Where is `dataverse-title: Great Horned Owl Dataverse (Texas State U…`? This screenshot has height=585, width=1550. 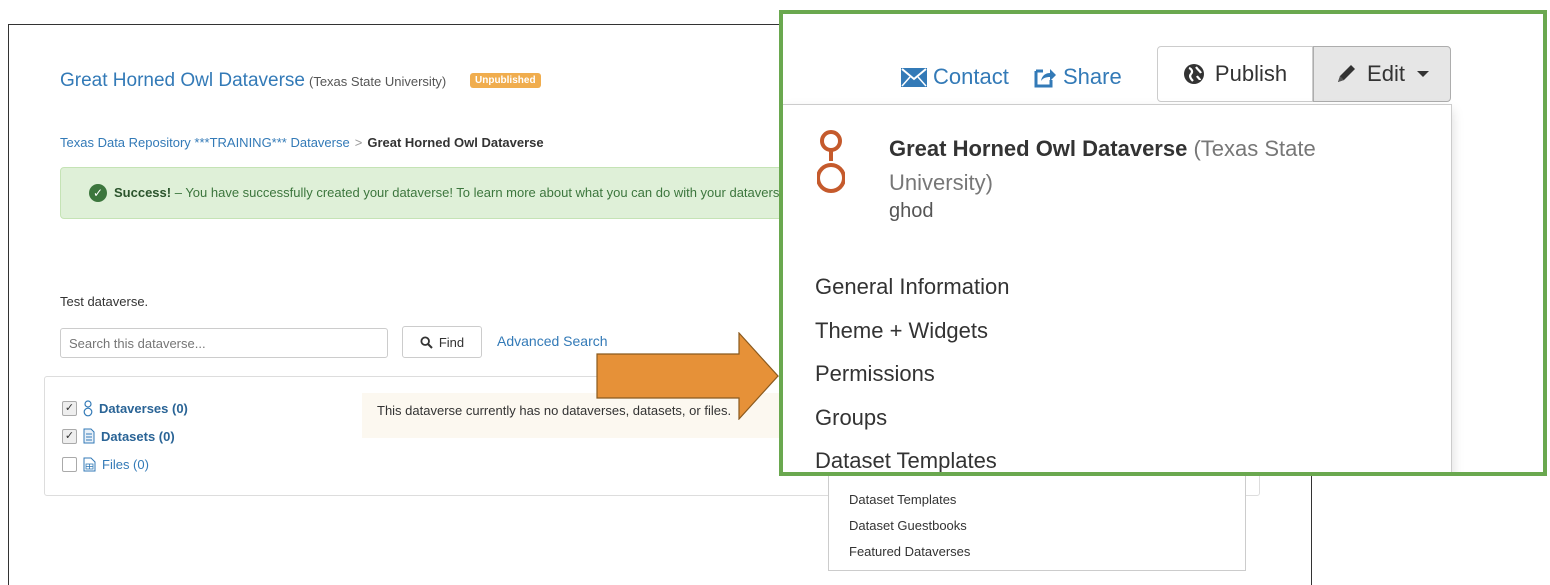
dataverse-title: Great Horned Owl Dataverse (Texas State U… is located at coordinates (253, 81).